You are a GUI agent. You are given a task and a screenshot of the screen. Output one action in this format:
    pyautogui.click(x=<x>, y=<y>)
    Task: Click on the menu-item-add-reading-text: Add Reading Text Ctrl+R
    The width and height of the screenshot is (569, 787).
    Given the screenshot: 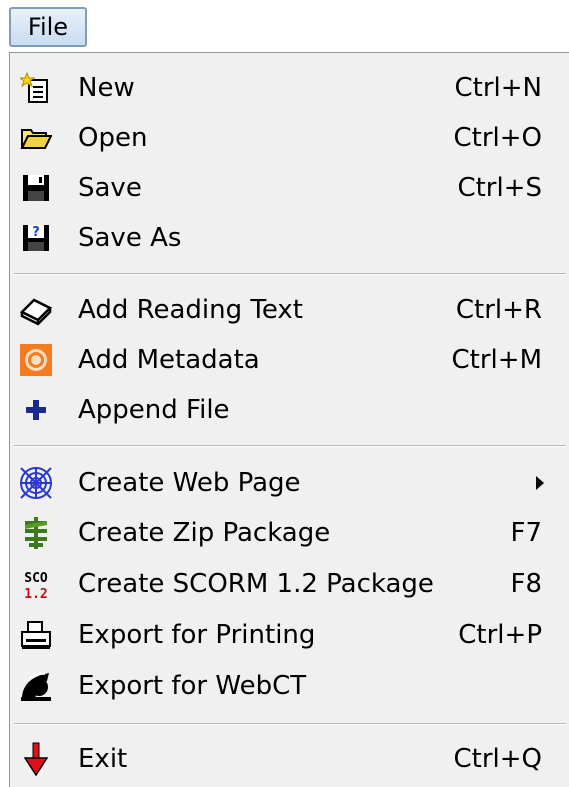 What is the action you would take?
    pyautogui.click(x=289, y=310)
    